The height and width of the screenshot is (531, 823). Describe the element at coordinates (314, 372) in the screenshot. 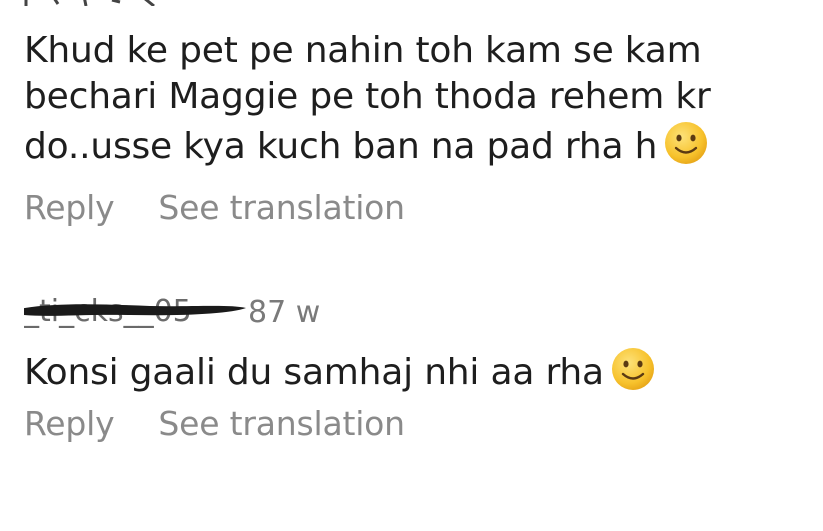

I see `comment-text: Konsi gaali du samhaj nhi aa rha` at that location.